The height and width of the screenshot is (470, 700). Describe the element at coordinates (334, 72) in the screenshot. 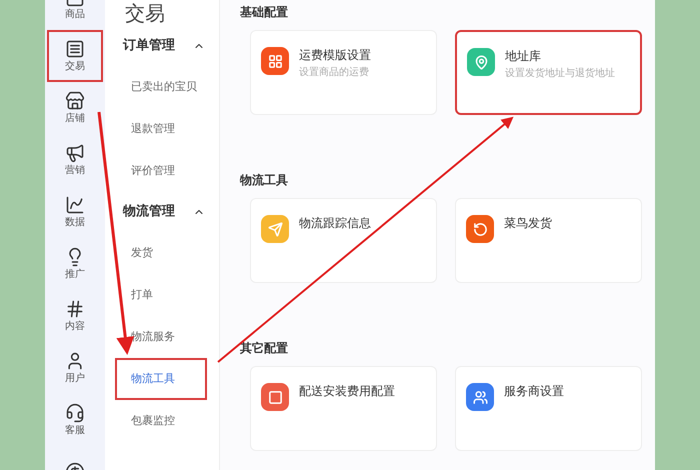

I see `card-subtitle: 设置商品的运费` at that location.